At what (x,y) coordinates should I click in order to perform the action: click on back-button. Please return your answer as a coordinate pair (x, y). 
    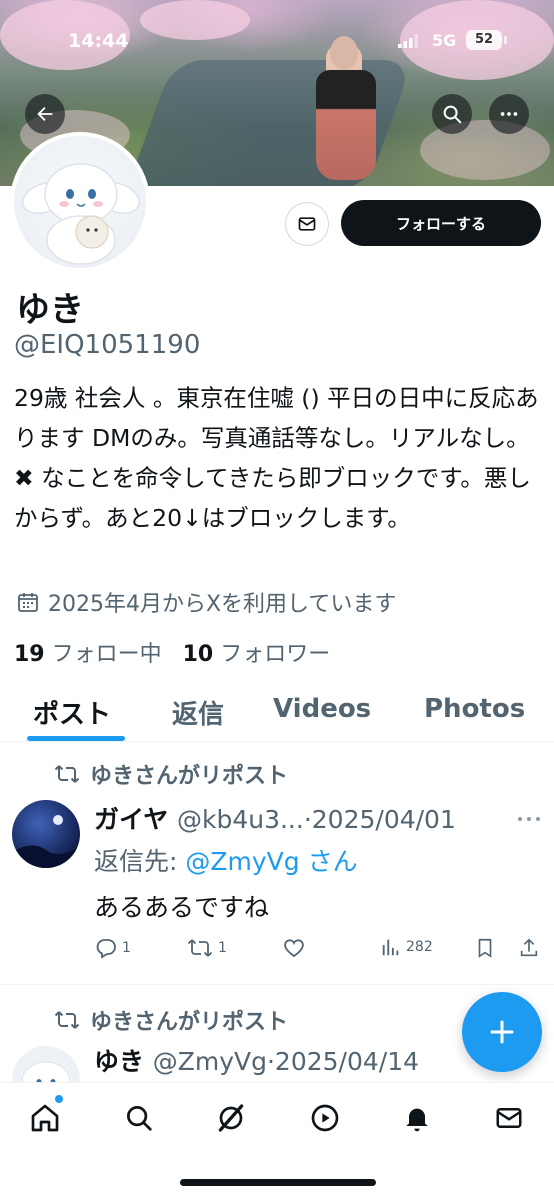
    Looking at the image, I should click on (45, 114).